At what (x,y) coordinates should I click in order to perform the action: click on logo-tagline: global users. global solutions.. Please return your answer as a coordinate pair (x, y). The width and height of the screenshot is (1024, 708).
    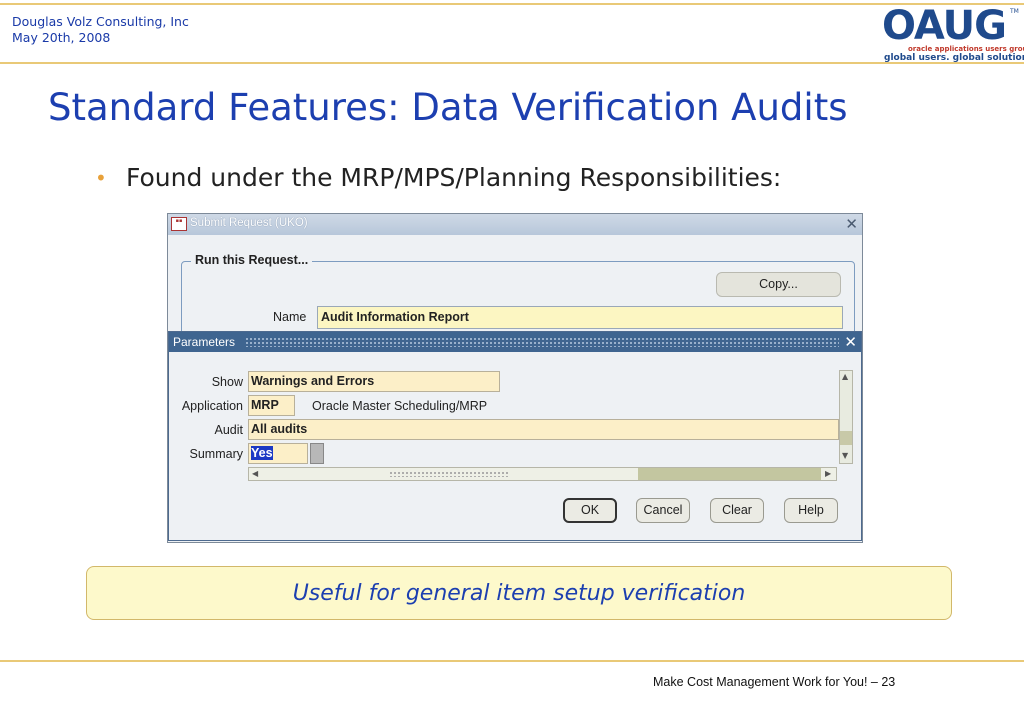
    Looking at the image, I should click on (954, 58).